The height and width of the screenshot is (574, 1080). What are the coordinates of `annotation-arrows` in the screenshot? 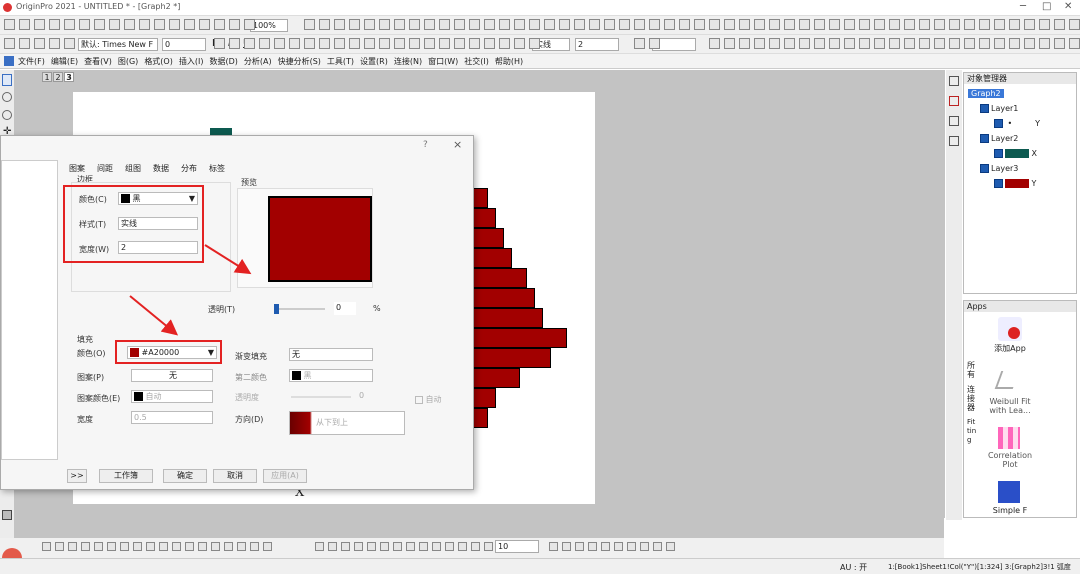 It's located at (190, 290).